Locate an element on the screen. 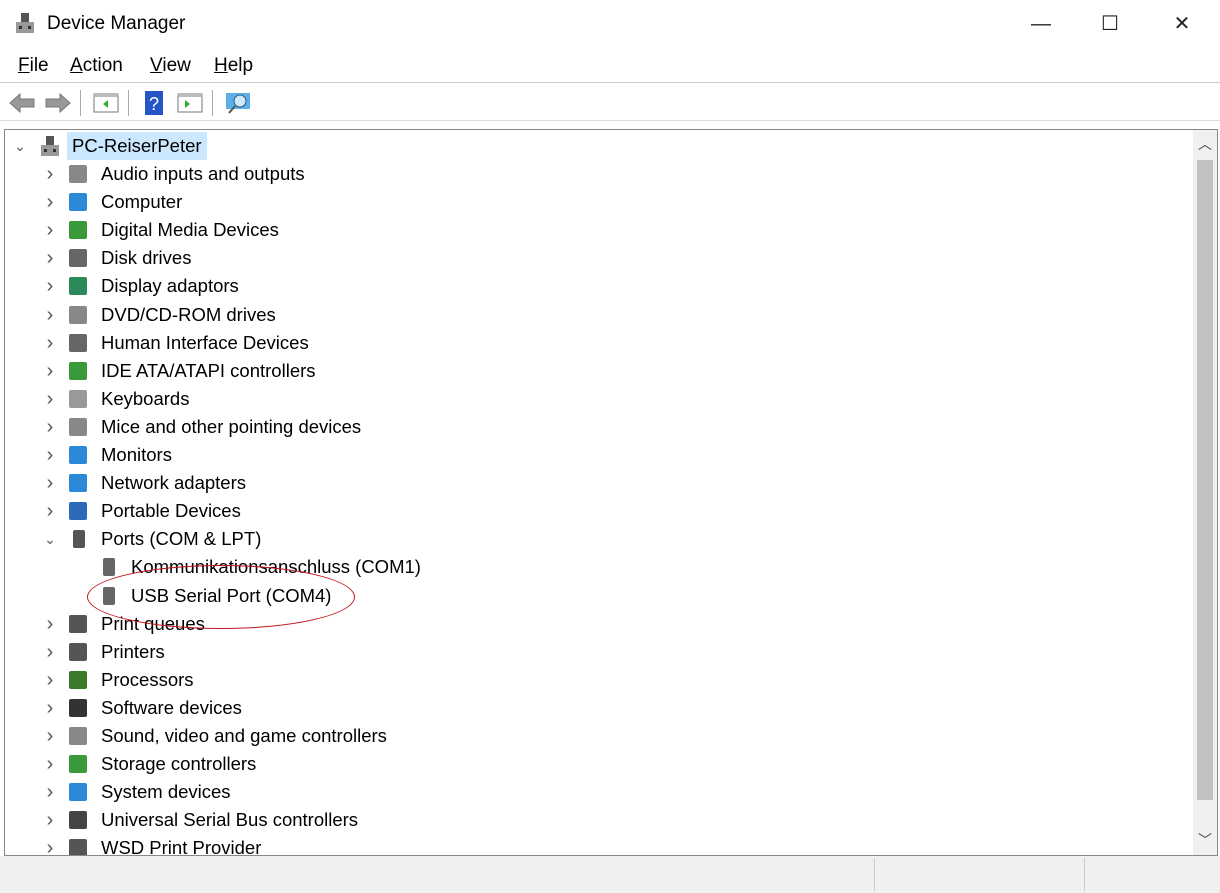 The image size is (1220, 893). window-title: Device Manager is located at coordinates (116, 23).